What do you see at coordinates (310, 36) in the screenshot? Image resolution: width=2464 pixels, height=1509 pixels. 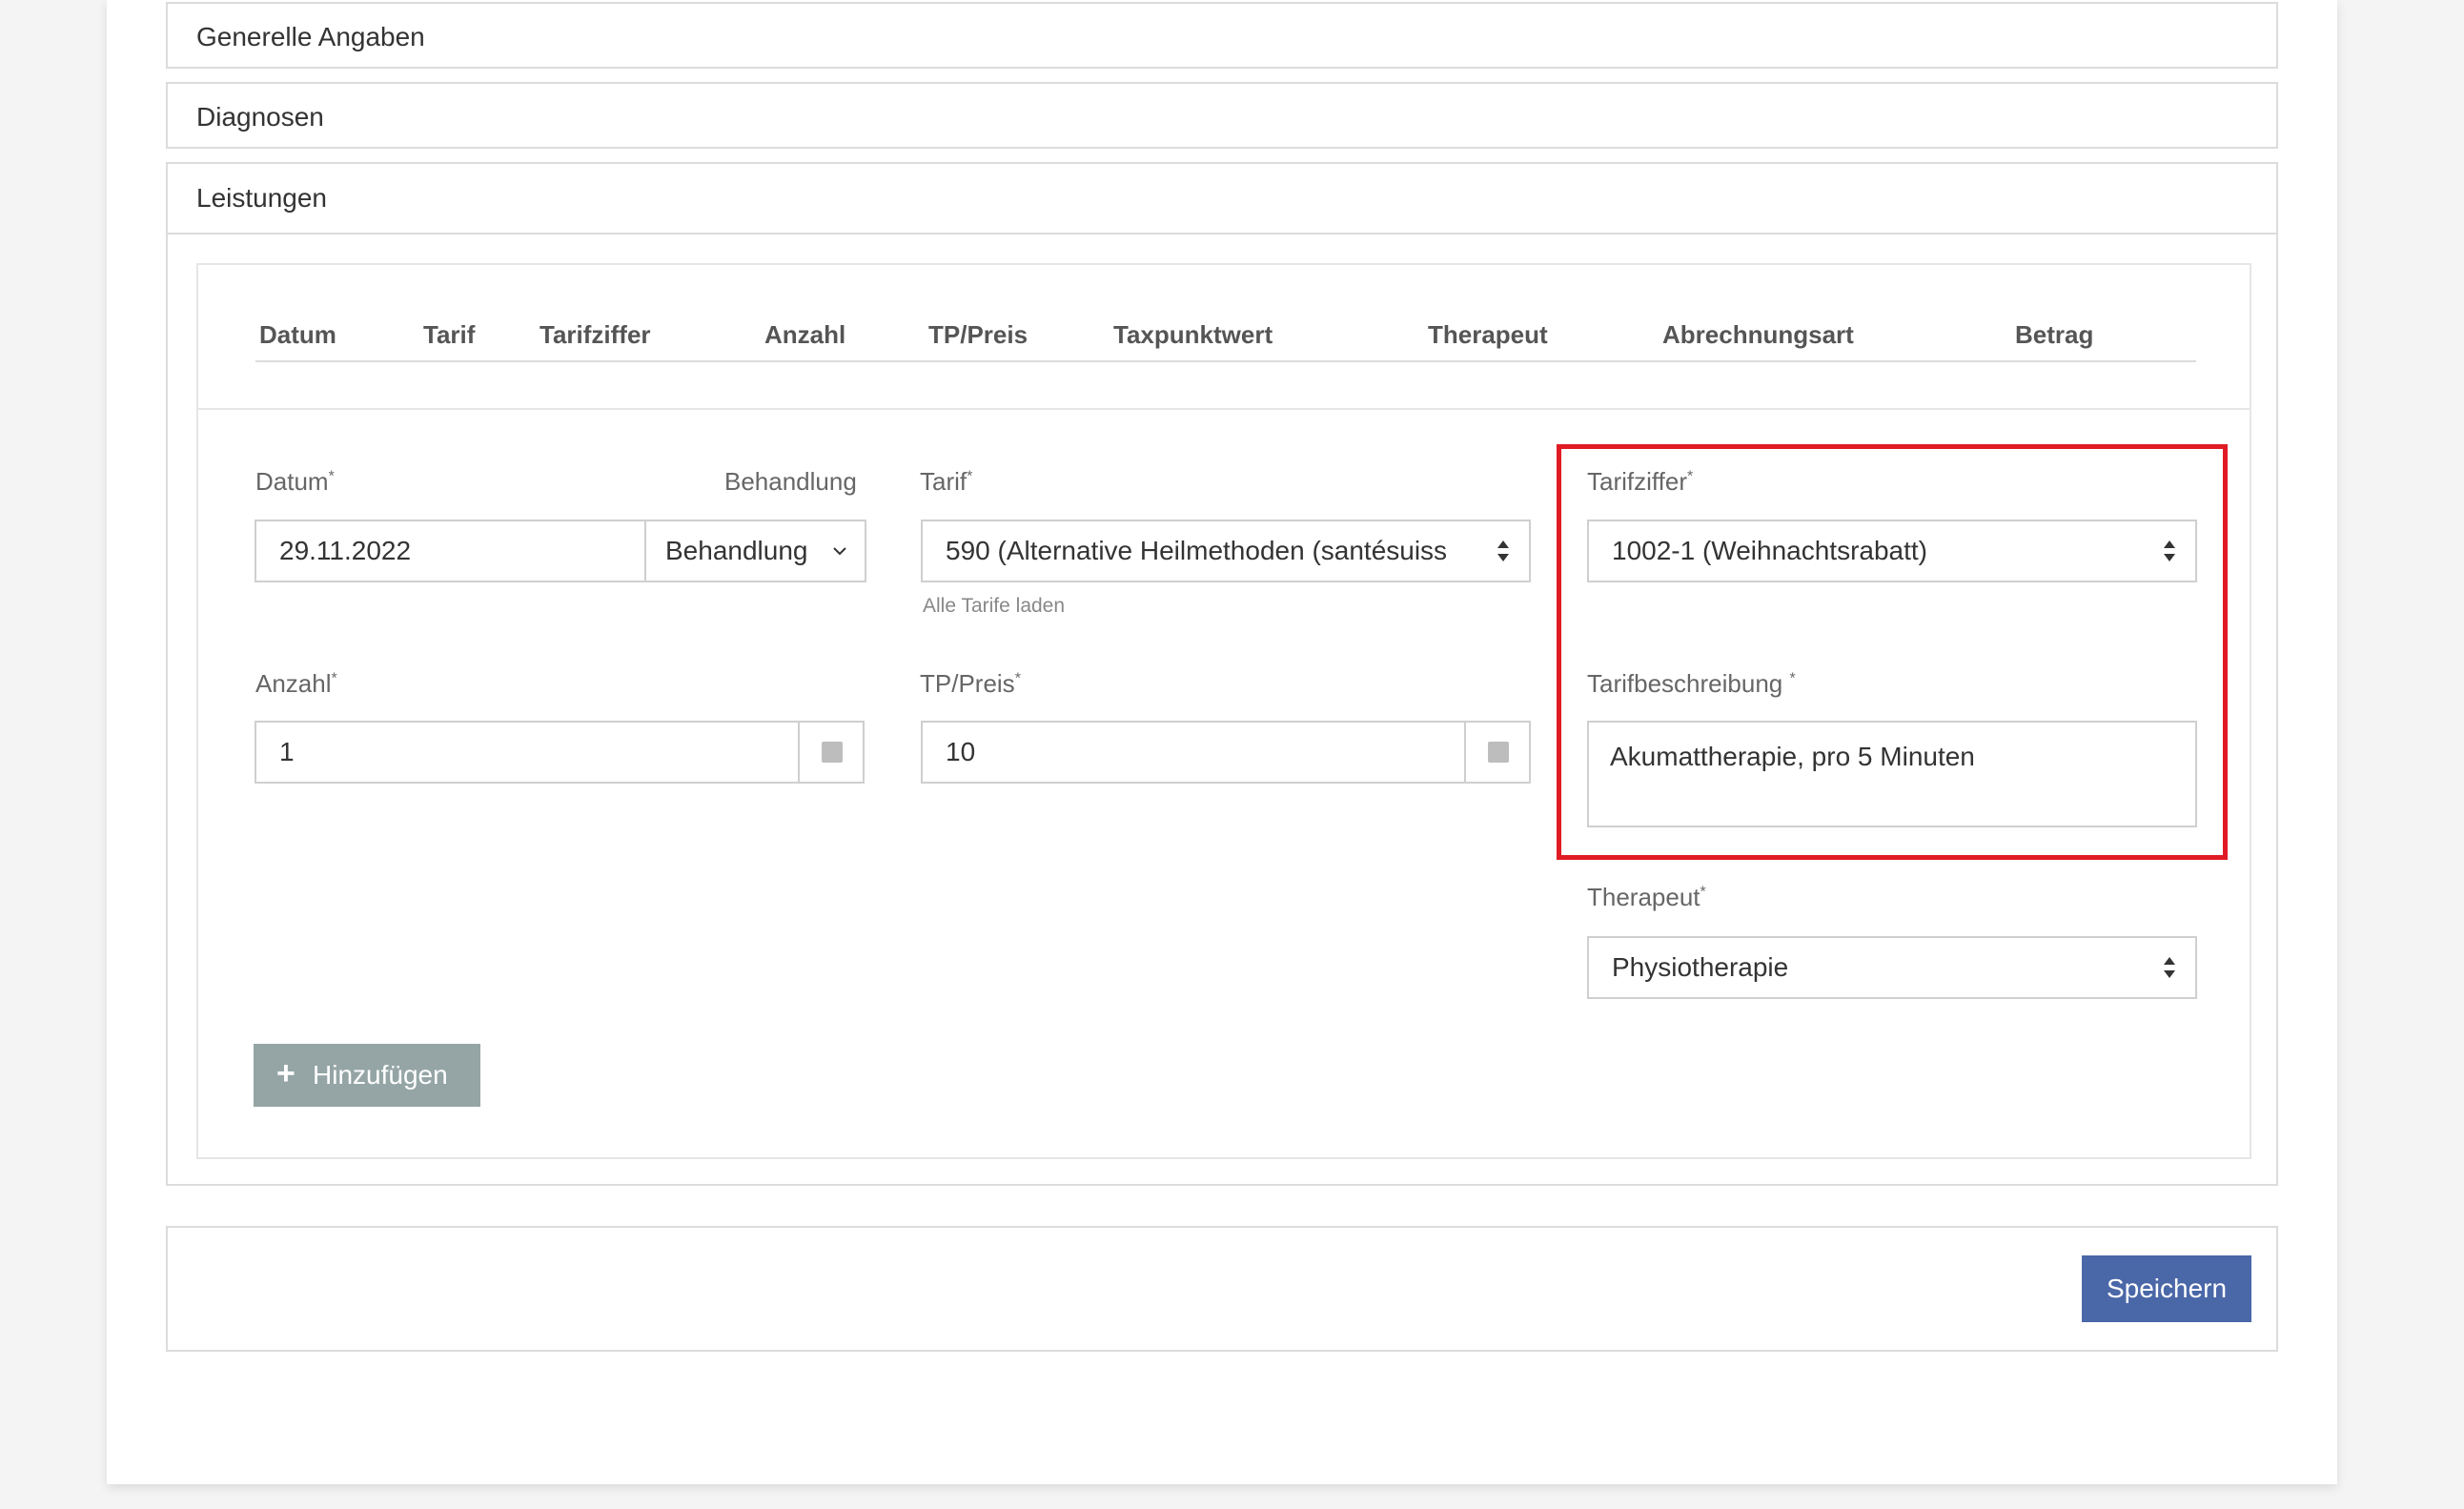 I see `section-title: Generelle Angaben` at bounding box center [310, 36].